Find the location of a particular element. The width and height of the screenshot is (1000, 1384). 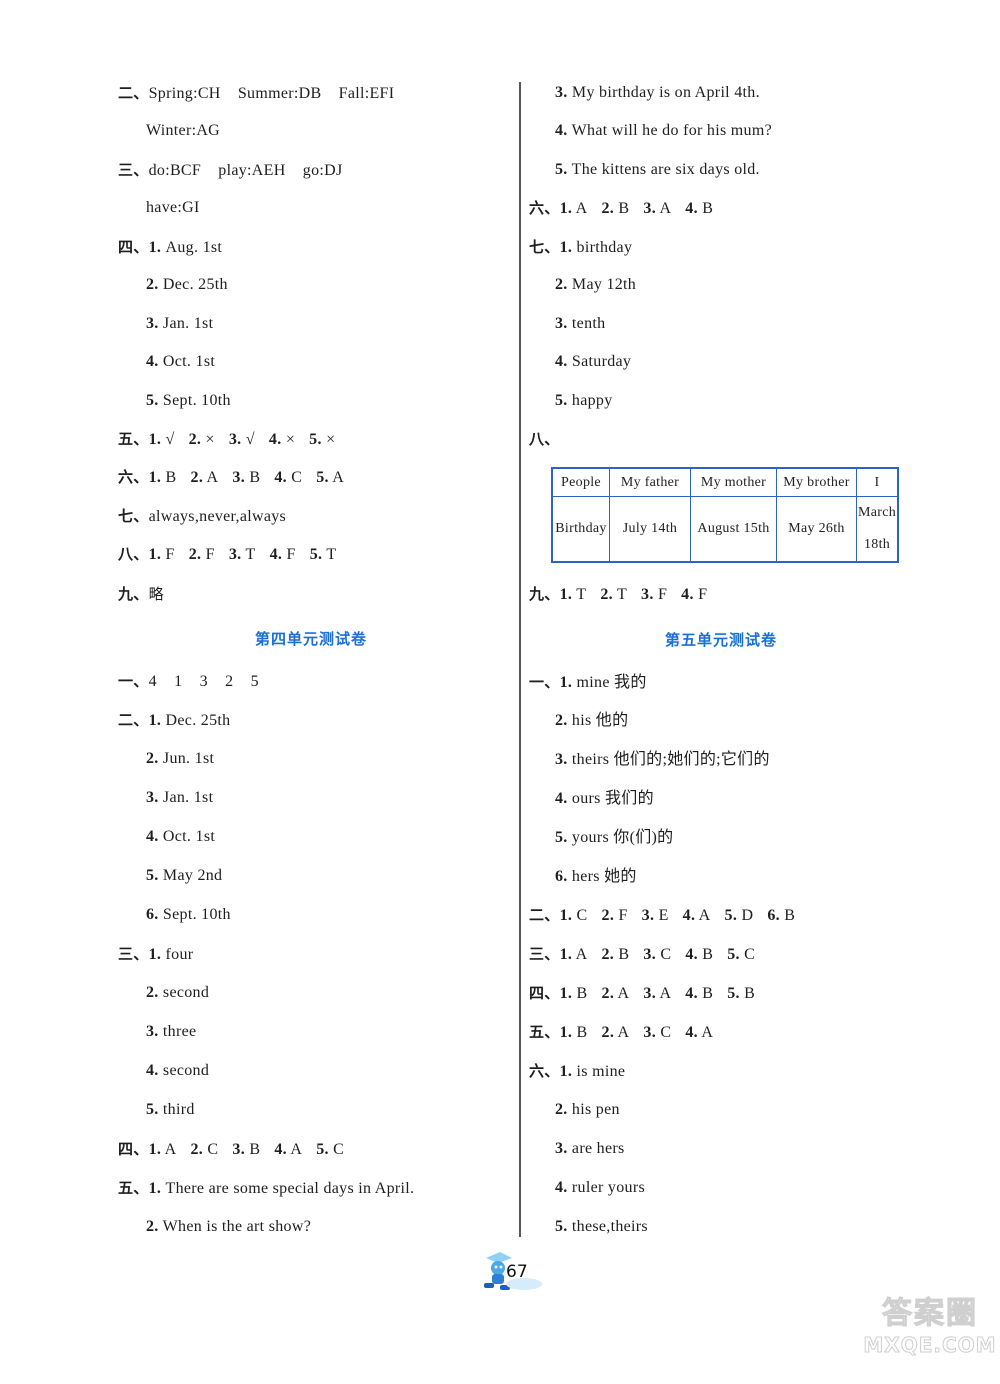

answer-line: 八、 is located at coordinates (544, 439).